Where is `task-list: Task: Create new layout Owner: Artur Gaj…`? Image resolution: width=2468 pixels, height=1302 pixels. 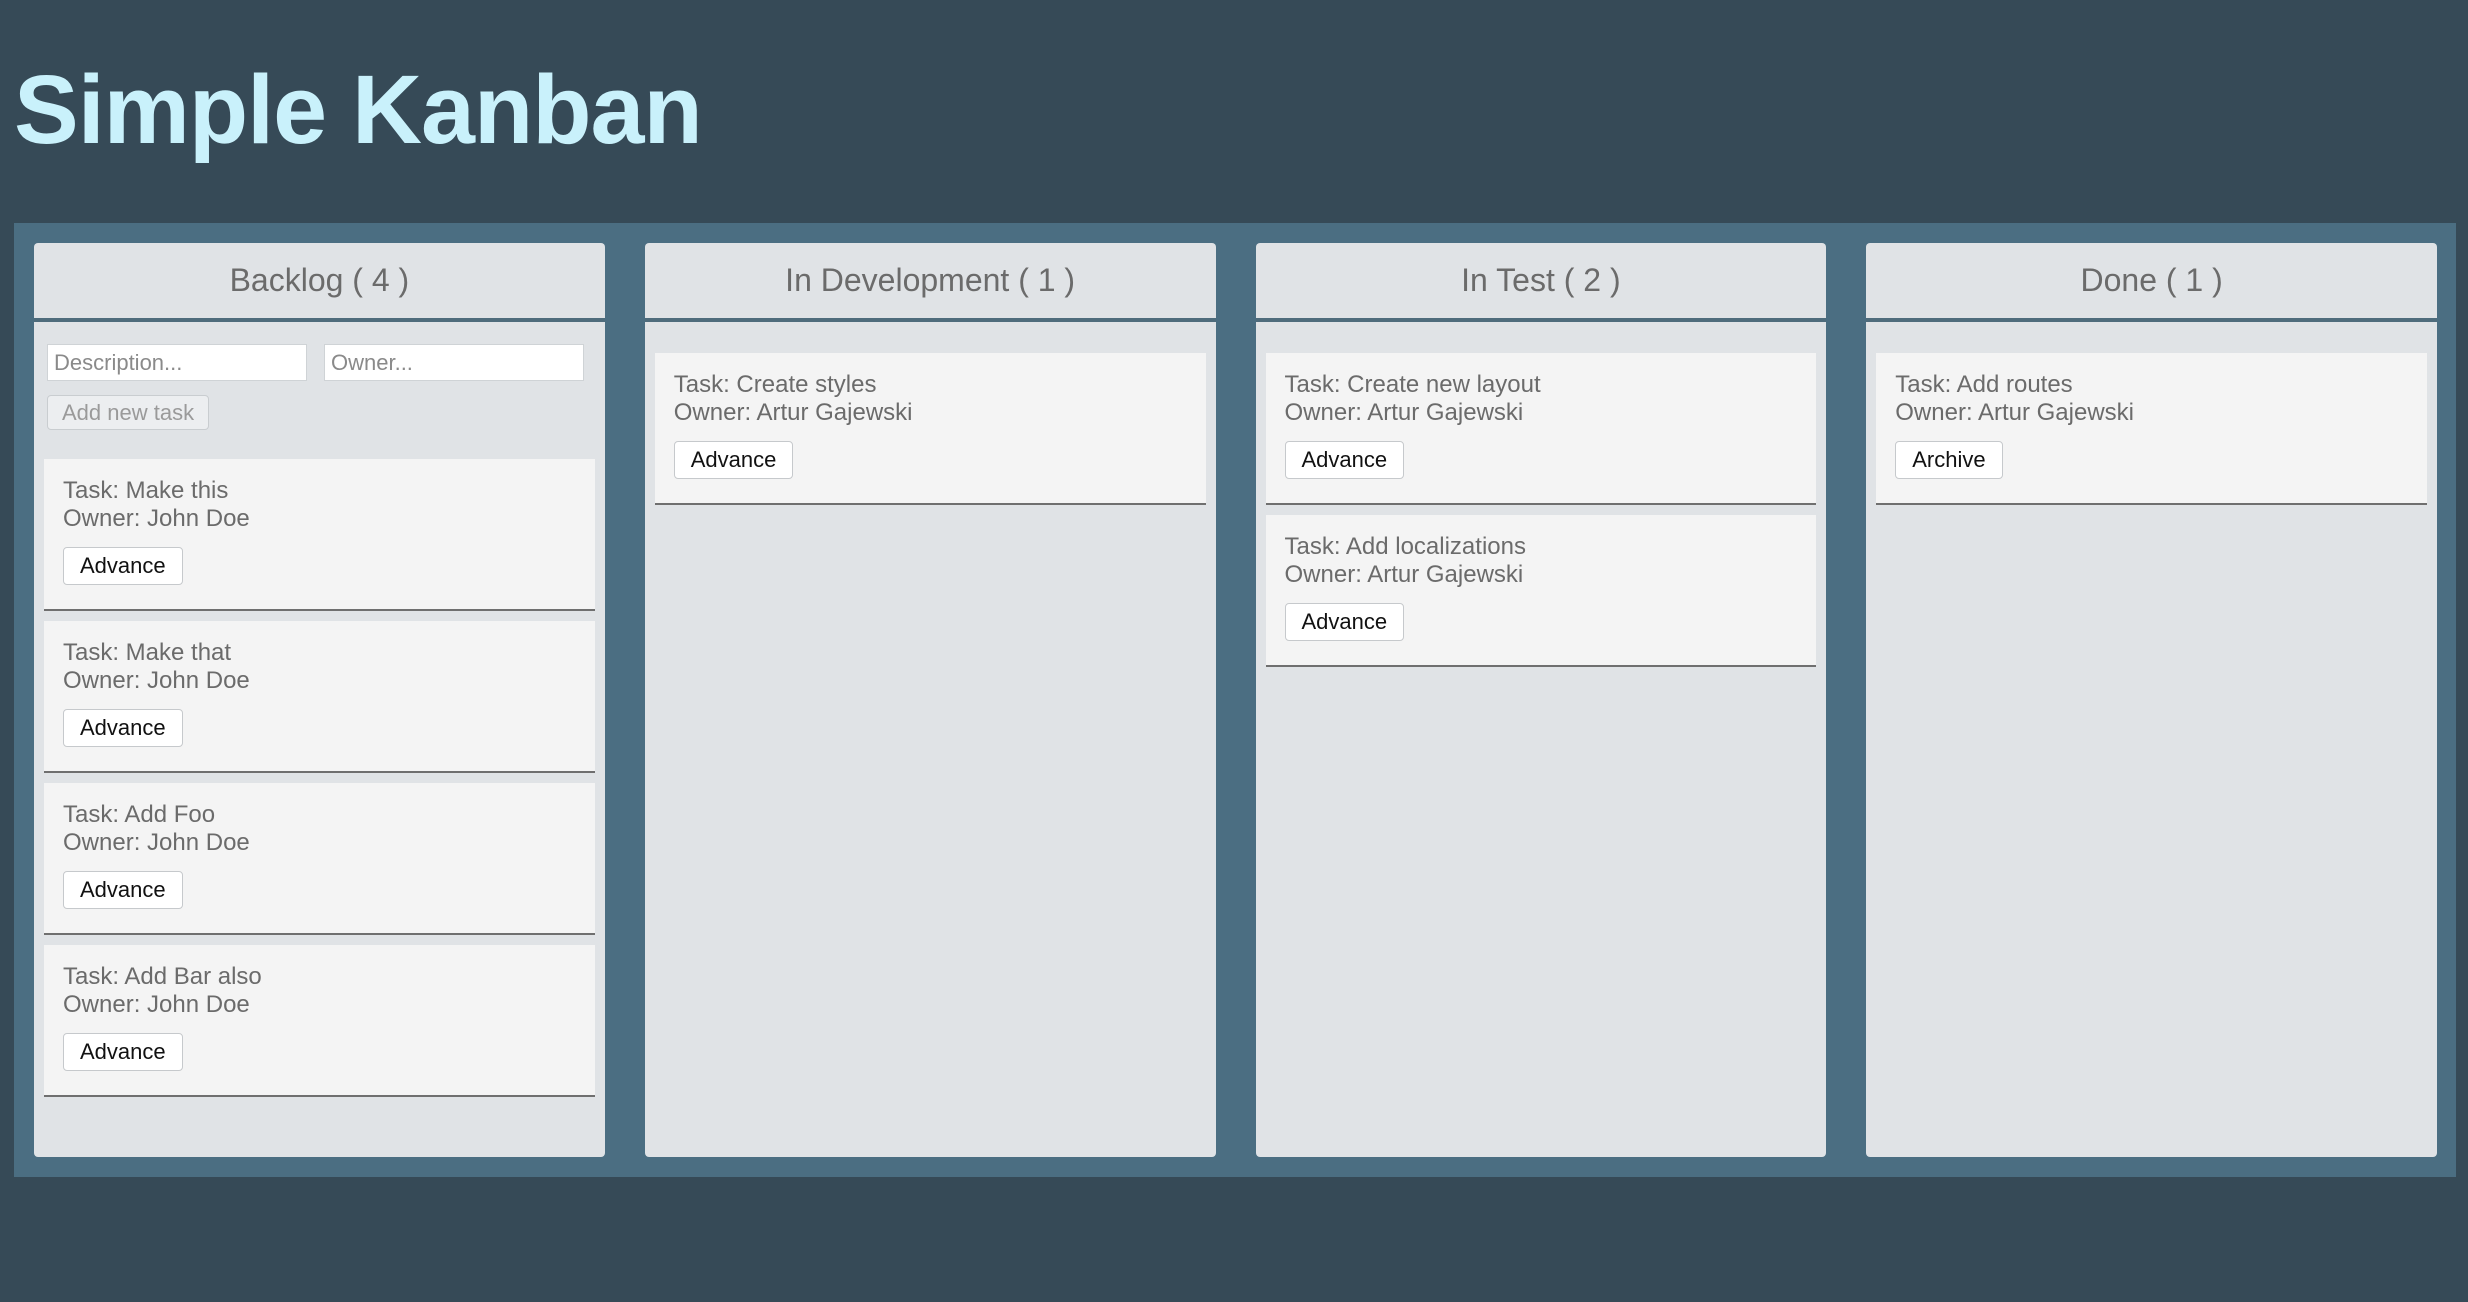 task-list: Task: Create new layout Owner: Artur Gaj… is located at coordinates (1541, 494).